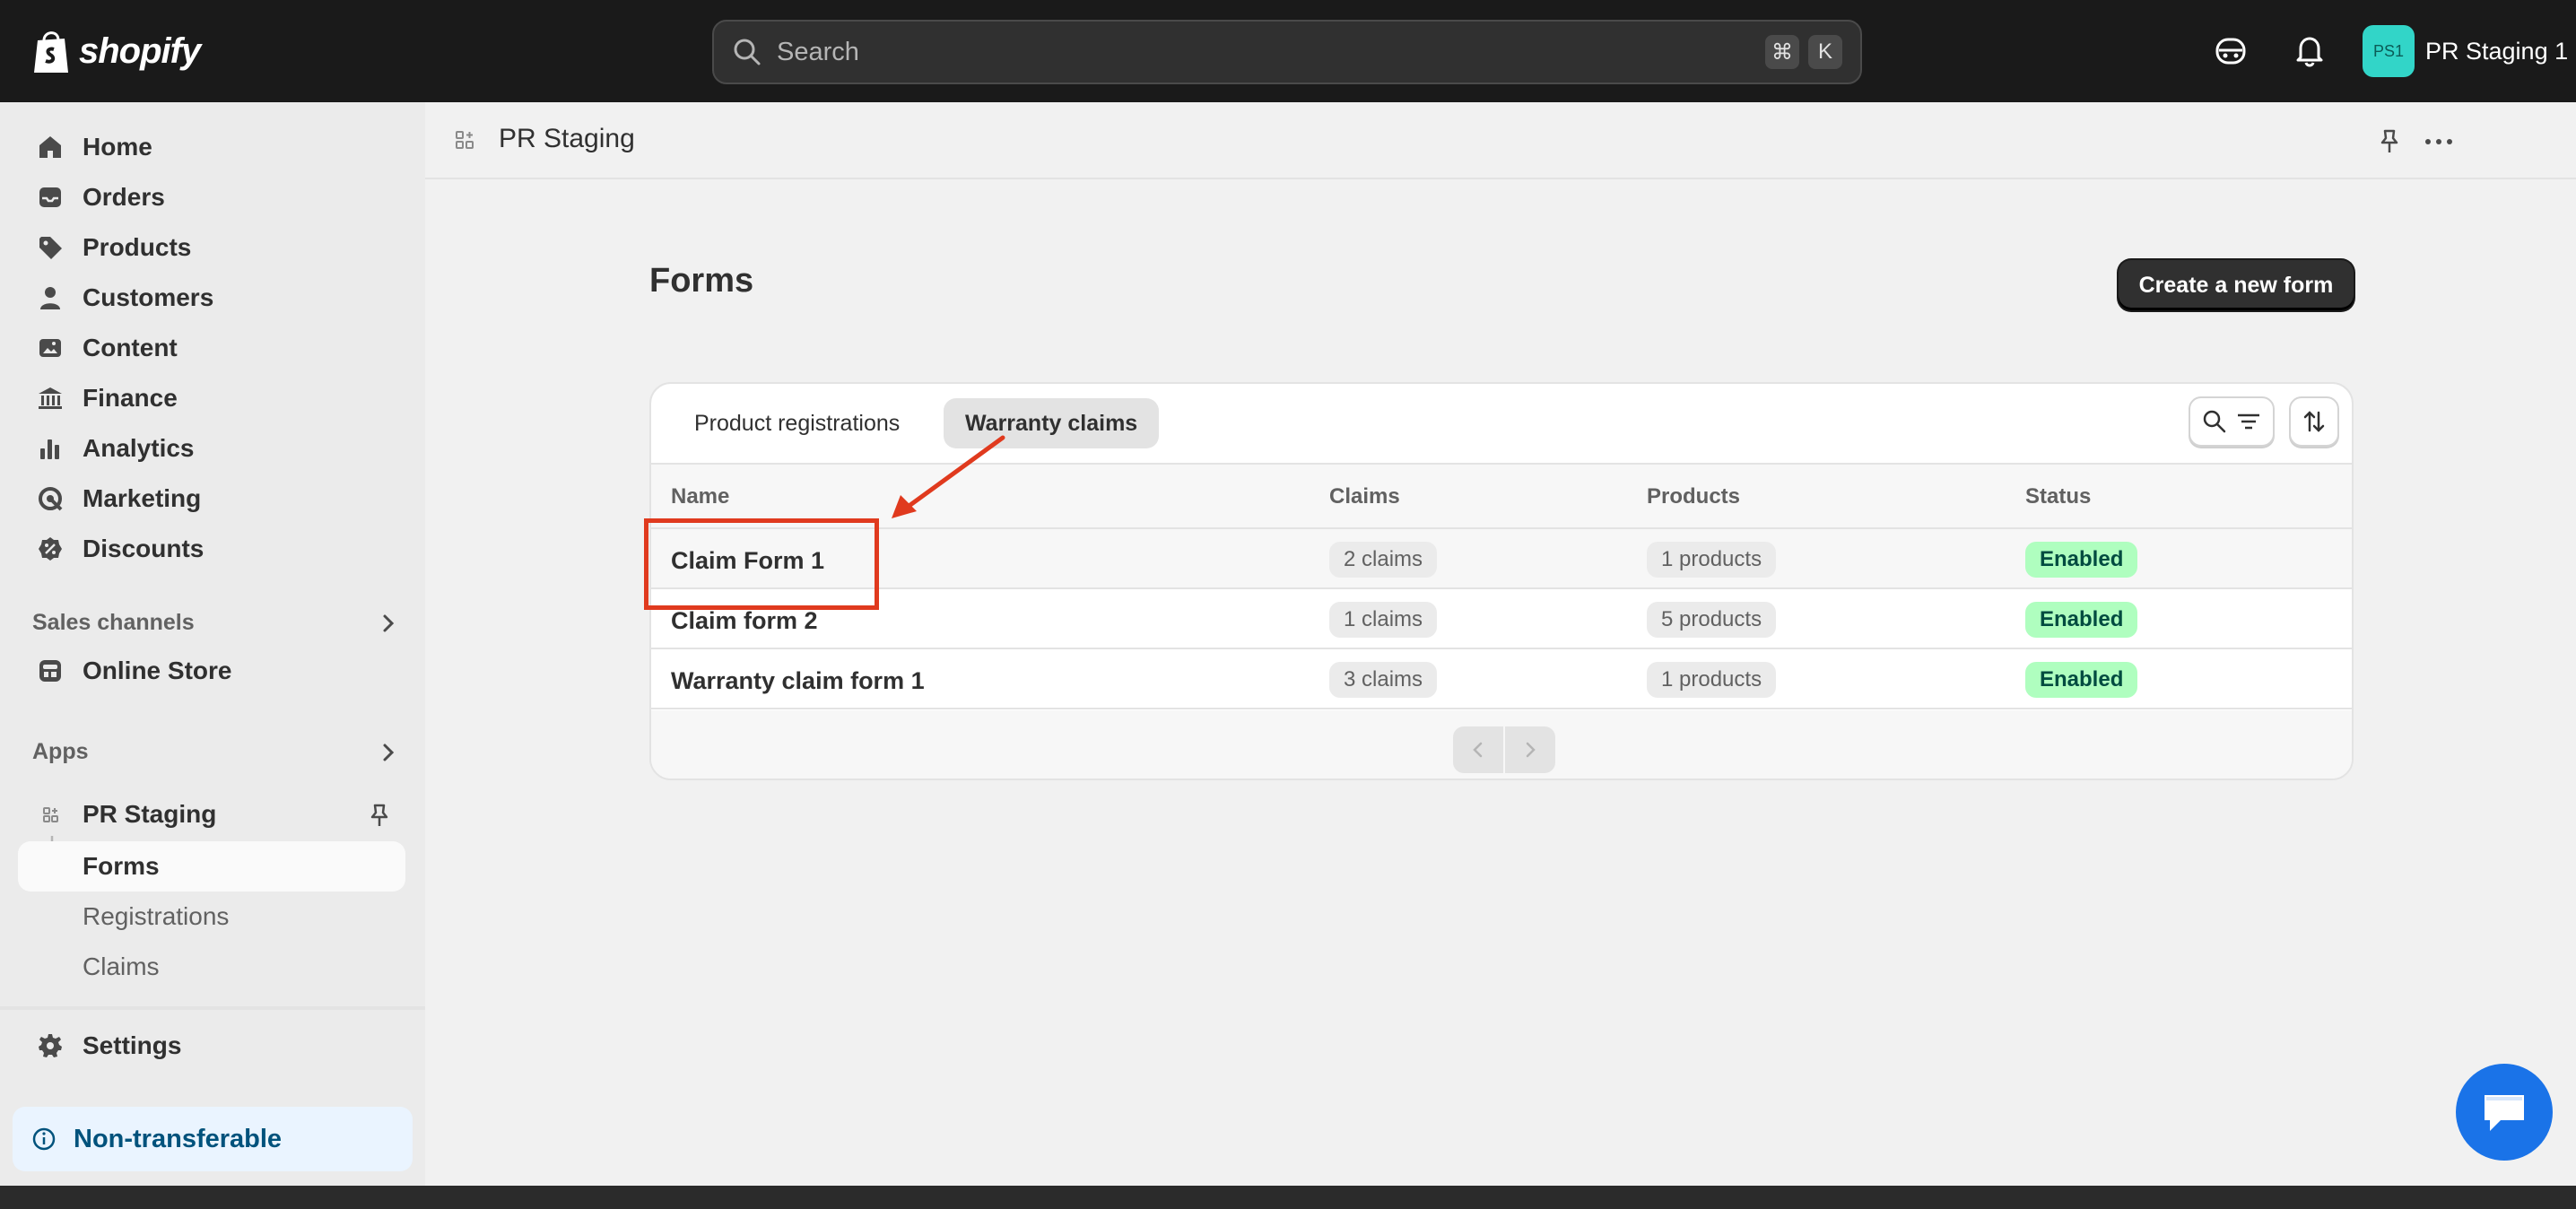 This screenshot has width=2576, height=1209. I want to click on non-transferable-banner: Non-transferable, so click(213, 1139).